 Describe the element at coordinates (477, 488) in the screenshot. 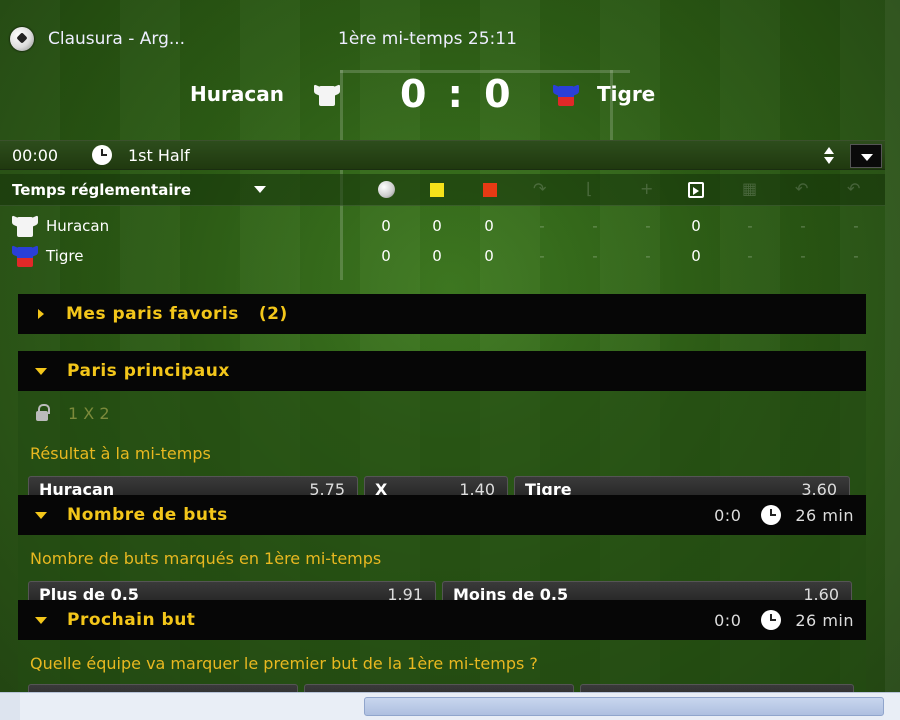

I see `odd-value: 1.40` at that location.